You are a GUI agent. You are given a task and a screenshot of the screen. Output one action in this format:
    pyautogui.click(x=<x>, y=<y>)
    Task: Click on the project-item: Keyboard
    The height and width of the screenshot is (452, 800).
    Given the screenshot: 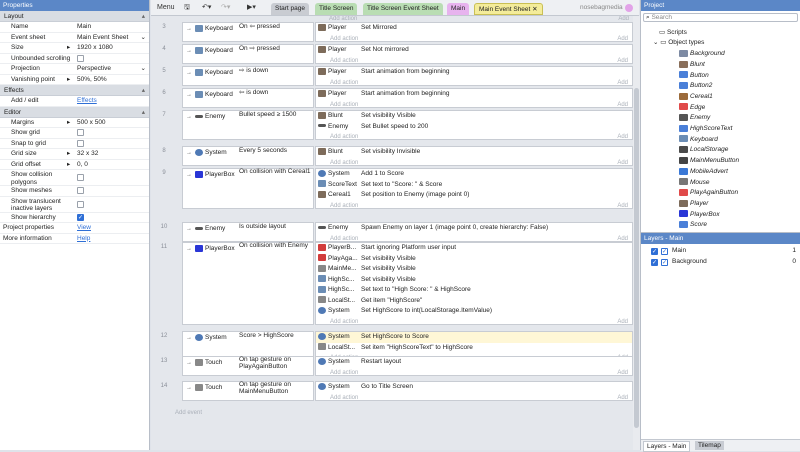 What is the action you would take?
    pyautogui.click(x=698, y=140)
    